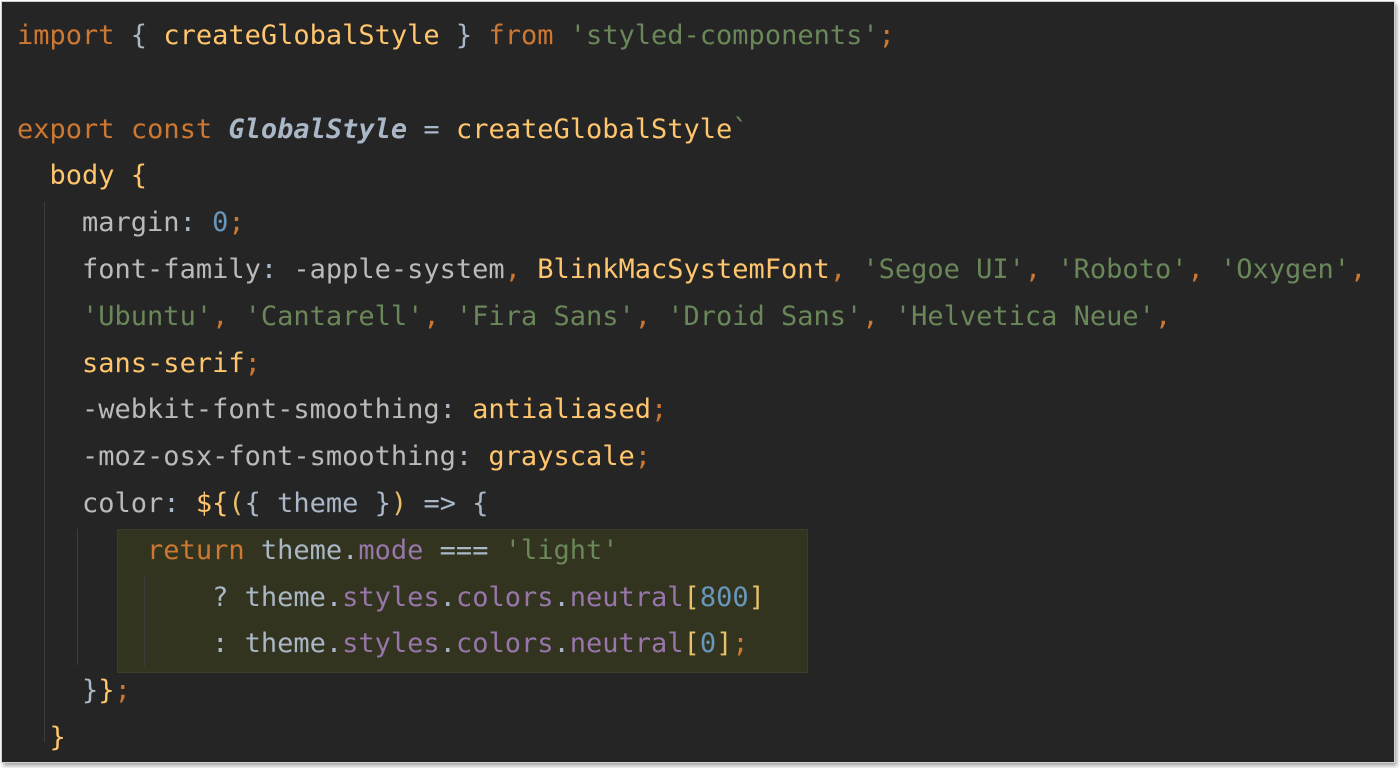 This screenshot has height=768, width=1400. Describe the element at coordinates (561, 550) in the screenshot. I see `code-token: 'light'` at that location.